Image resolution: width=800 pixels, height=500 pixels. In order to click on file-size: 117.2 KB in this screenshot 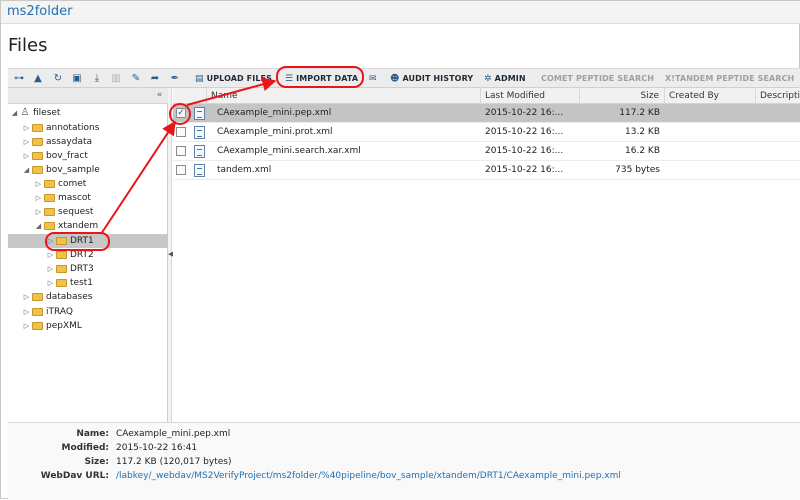, I will do `click(639, 113)`.